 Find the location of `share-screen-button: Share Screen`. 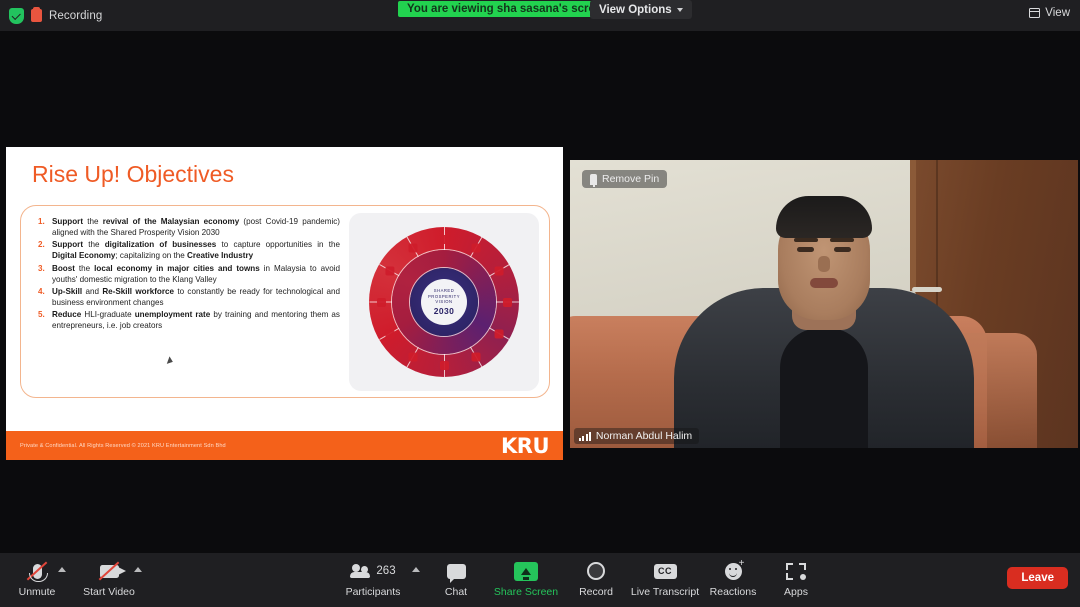

share-screen-button: Share Screen is located at coordinates (526, 578).